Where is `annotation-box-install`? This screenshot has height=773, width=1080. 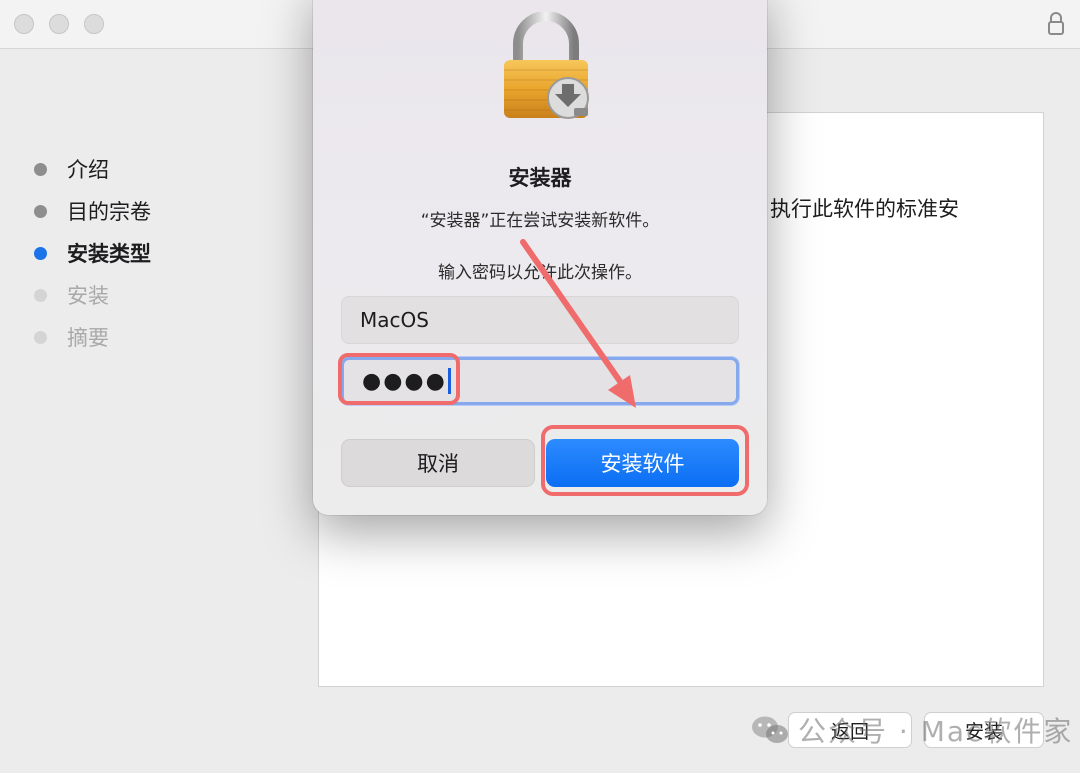
annotation-box-install is located at coordinates (645, 460).